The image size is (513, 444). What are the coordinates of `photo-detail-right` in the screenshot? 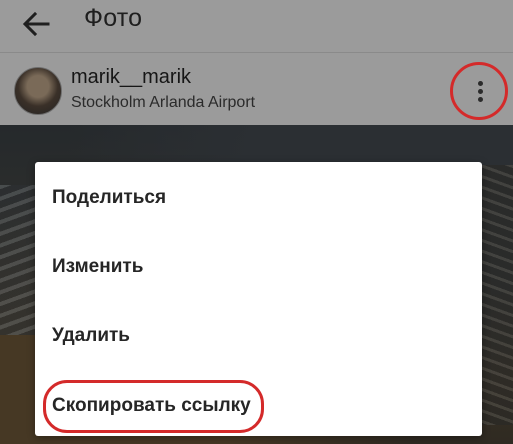 It's located at (497, 295).